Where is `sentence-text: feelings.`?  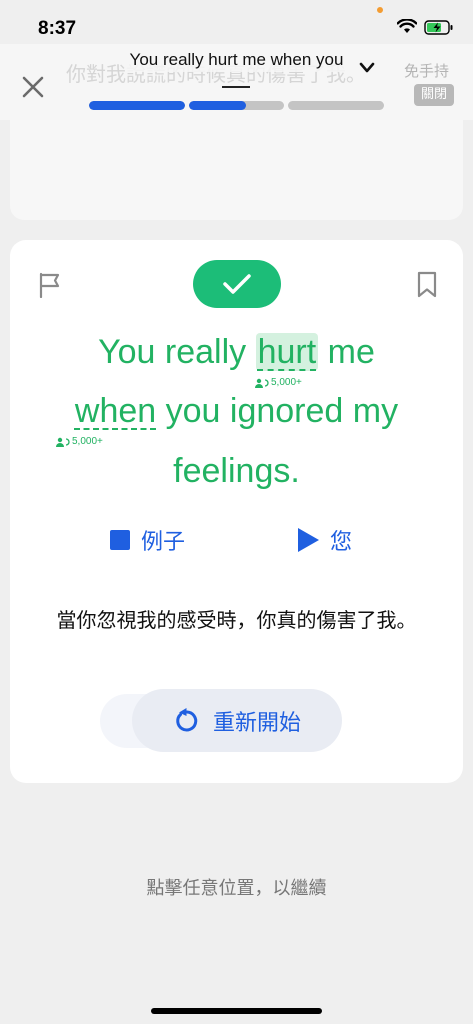
sentence-text: feelings. is located at coordinates (236, 471).